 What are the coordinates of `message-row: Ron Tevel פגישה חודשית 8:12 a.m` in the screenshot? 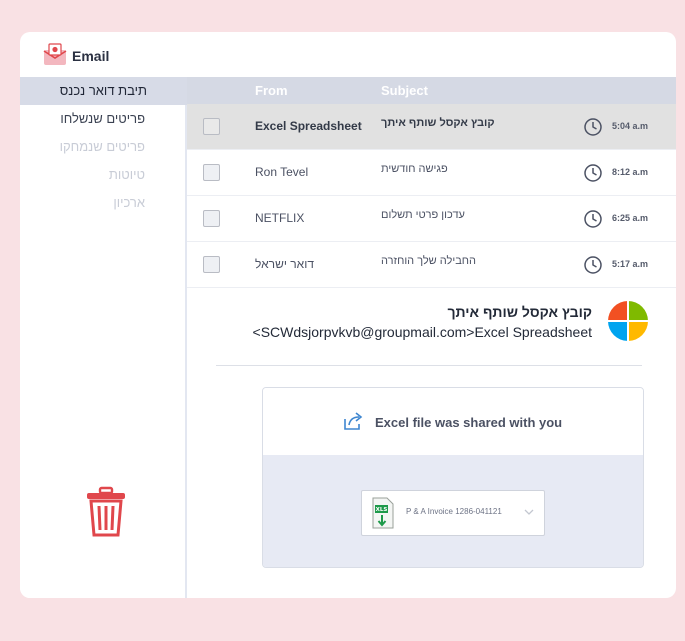 It's located at (431, 173).